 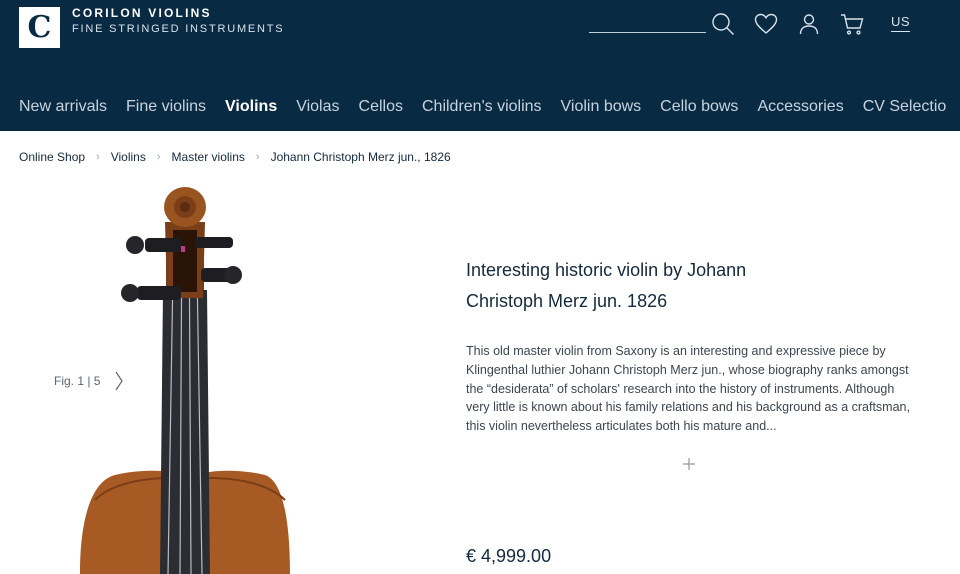 I want to click on nav-item-violas: Violas, so click(x=317, y=107).